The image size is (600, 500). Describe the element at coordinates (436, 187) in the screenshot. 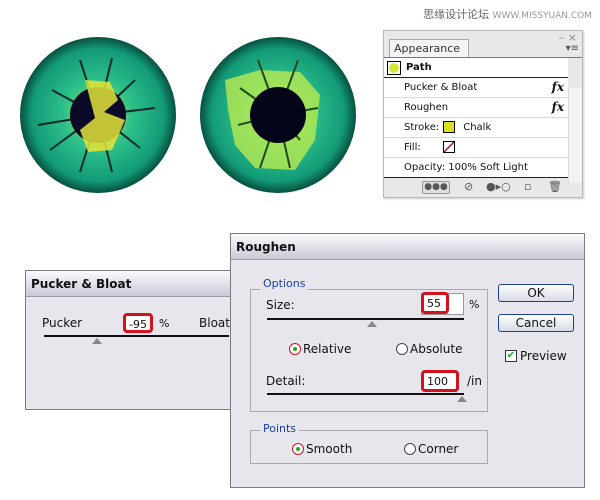

I see `new-art-icon: ●●●` at that location.